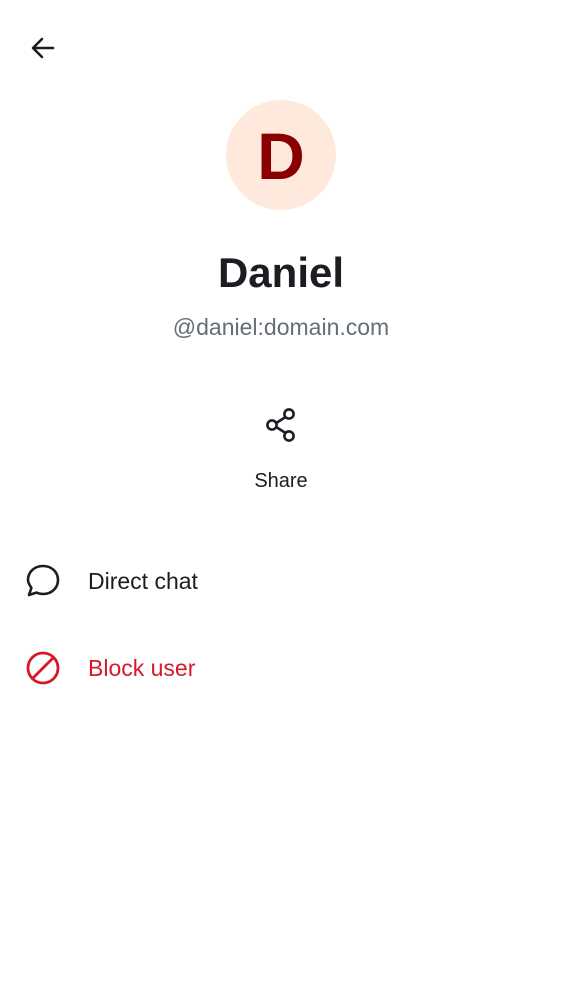 The image size is (562, 1000). What do you see at coordinates (43, 668) in the screenshot?
I see `block-icon` at bounding box center [43, 668].